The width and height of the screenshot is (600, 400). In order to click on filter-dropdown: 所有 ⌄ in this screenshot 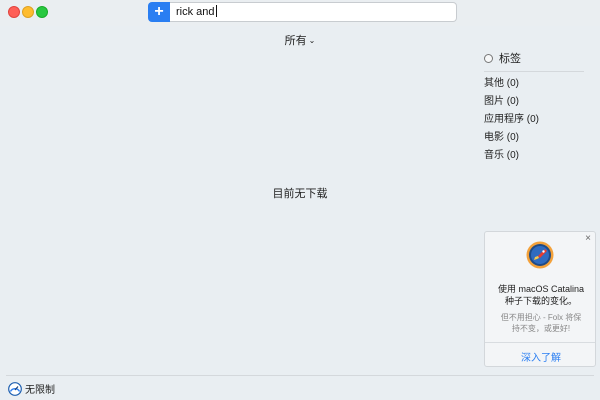, I will do `click(300, 40)`.